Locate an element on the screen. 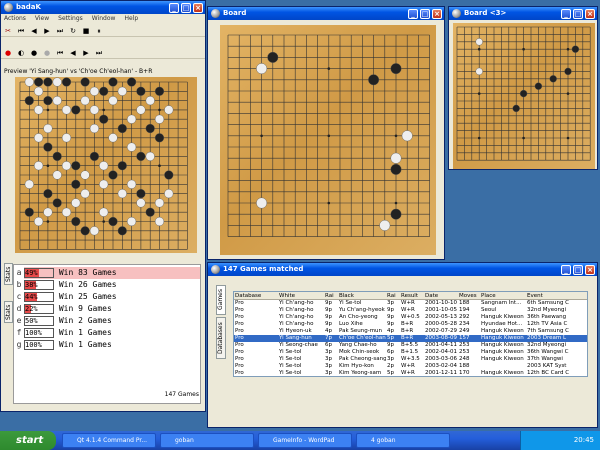  task-goban-group: 4 goban is located at coordinates (403, 440).